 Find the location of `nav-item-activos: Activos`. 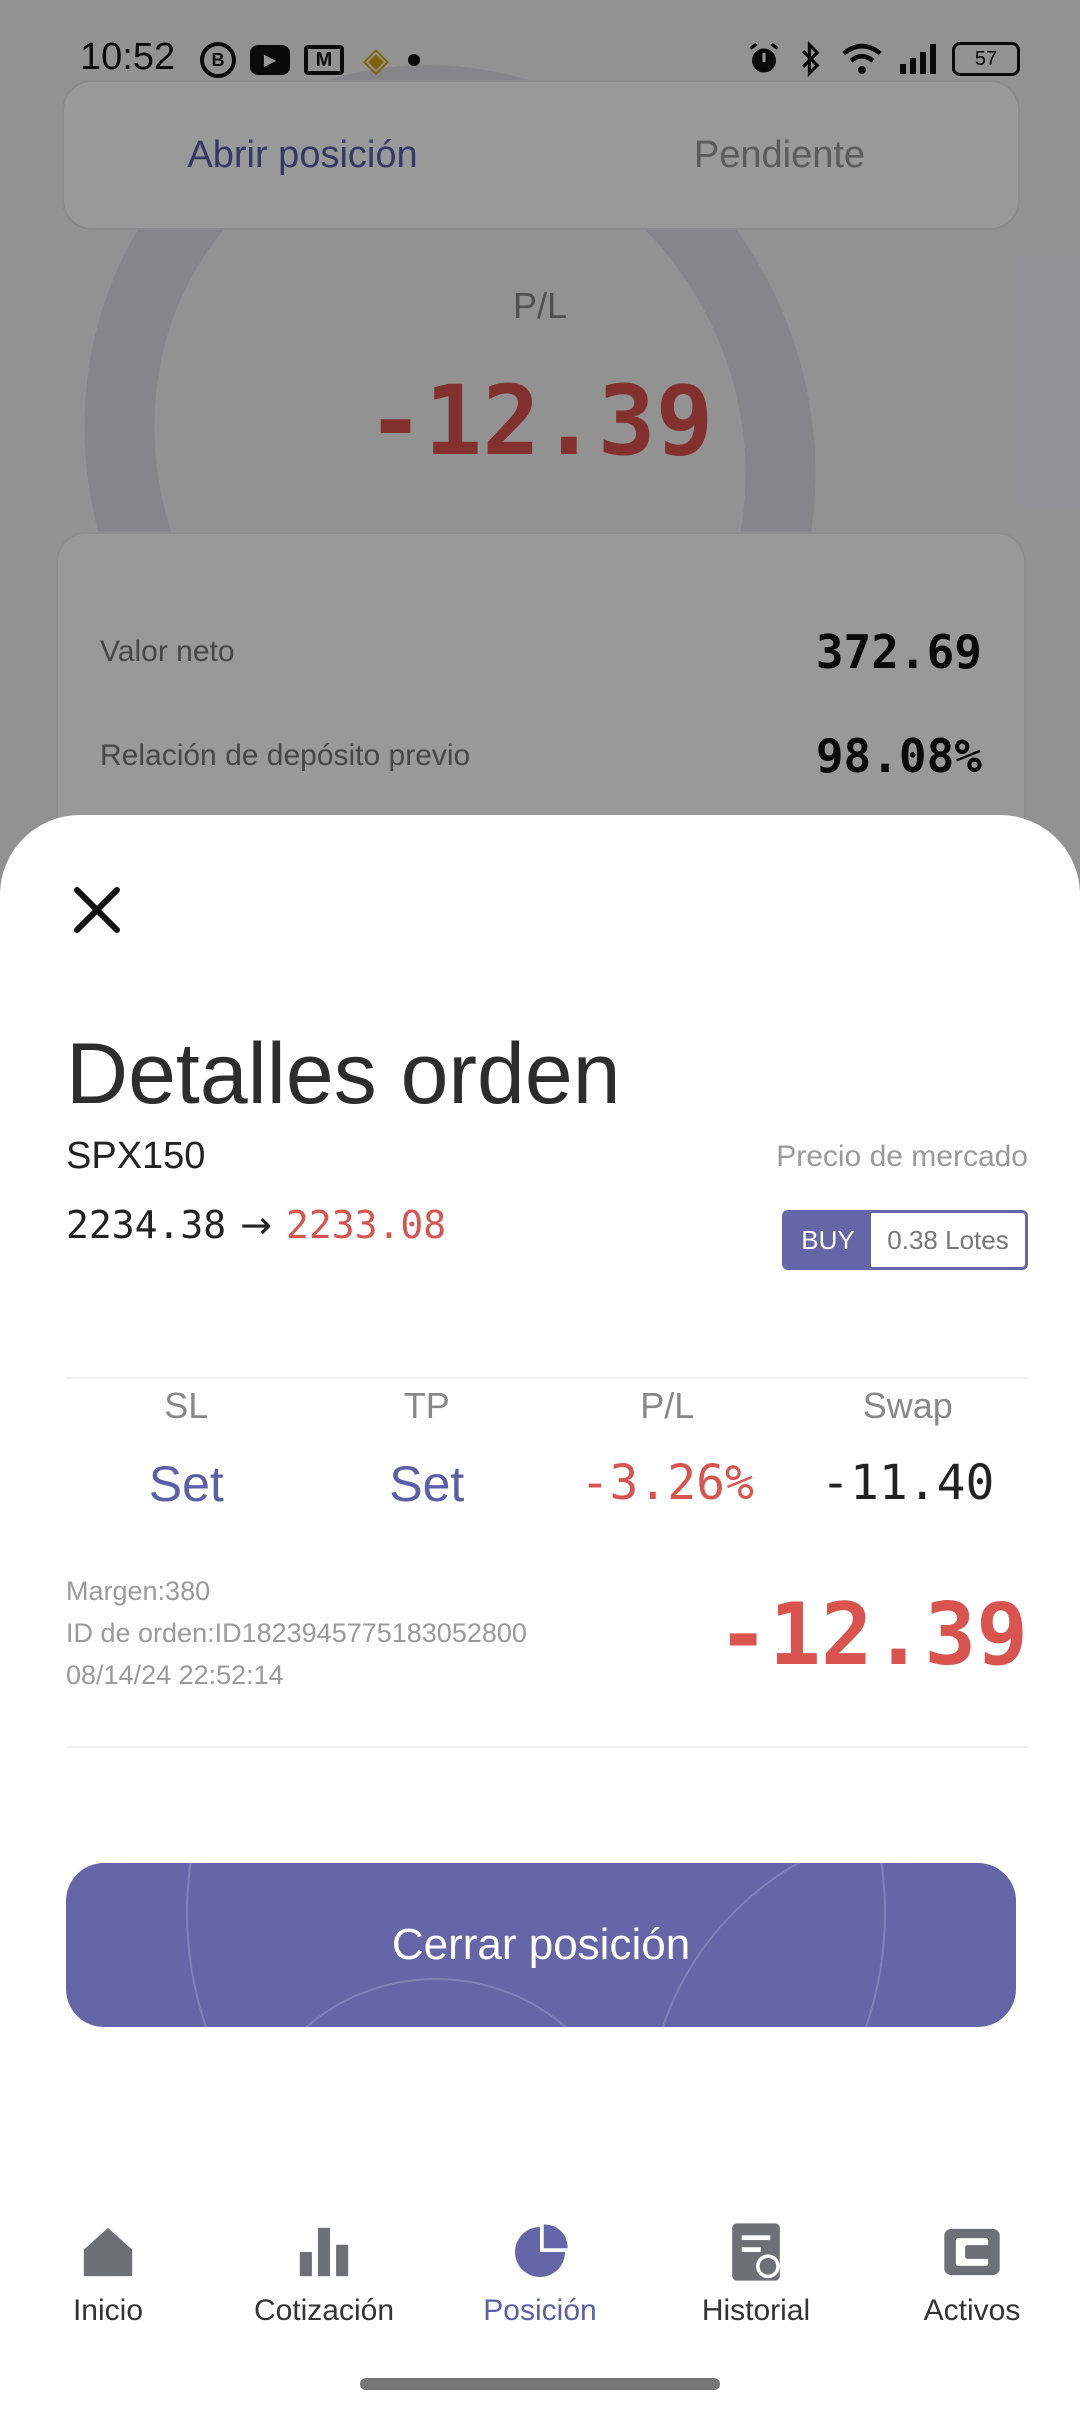

nav-item-activos: Activos is located at coordinates (972, 2295).